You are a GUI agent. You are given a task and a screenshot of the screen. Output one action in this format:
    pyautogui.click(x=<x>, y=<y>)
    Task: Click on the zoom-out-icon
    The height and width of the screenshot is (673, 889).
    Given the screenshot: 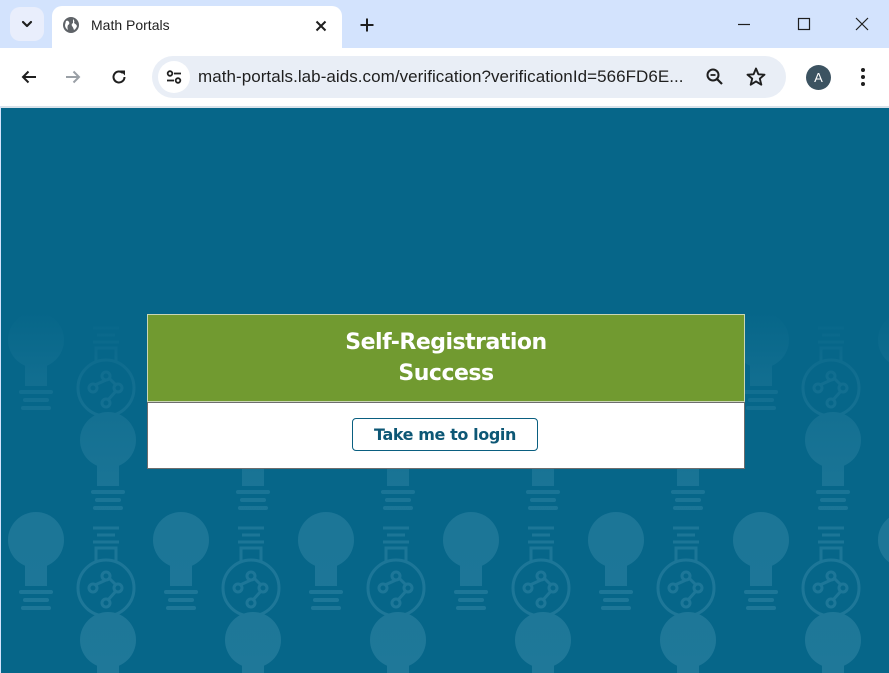 What is the action you would take?
    pyautogui.click(x=714, y=76)
    